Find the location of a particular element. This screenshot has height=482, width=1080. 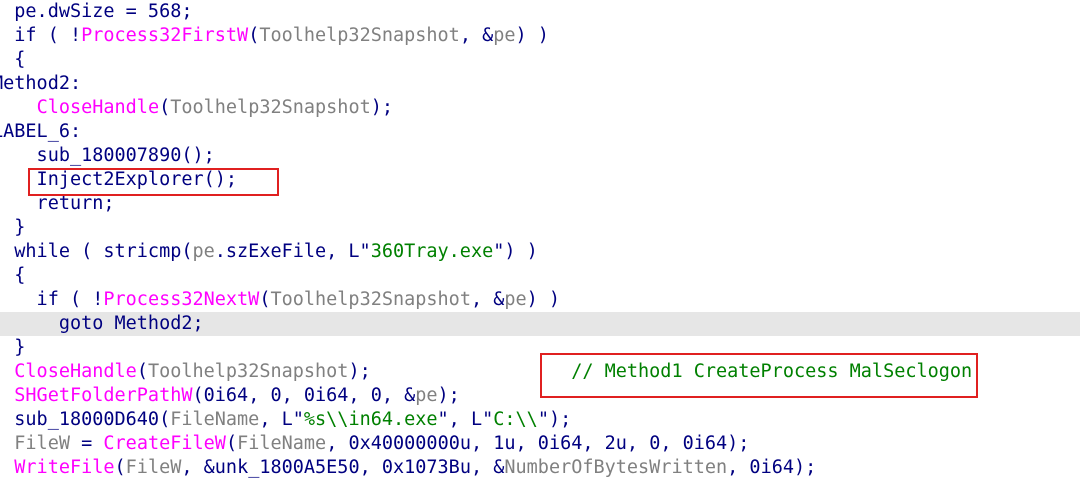

code-line-text: SHGetFolderPathW(0i64, 0, 0i64, 0, &pe); is located at coordinates (230, 395).